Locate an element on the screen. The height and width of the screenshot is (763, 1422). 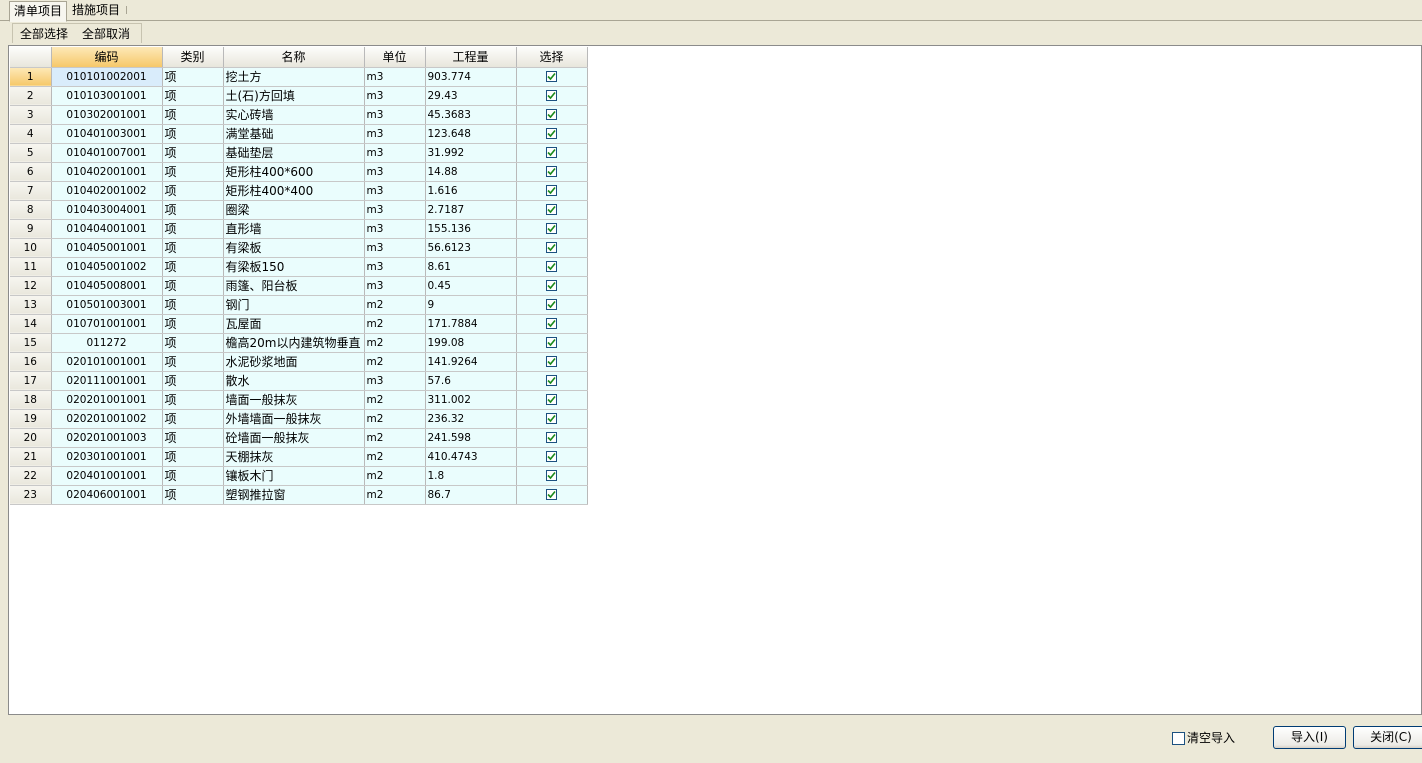
cell-code: 010401007001 is located at coordinates (107, 153).